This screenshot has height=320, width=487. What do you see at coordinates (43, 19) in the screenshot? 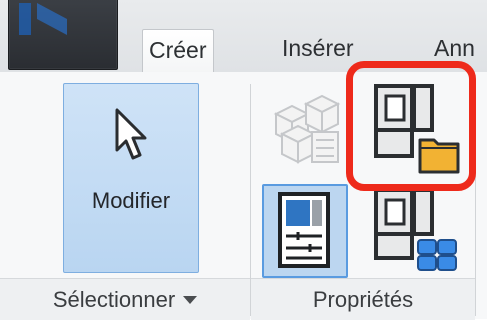
I see `app-logo-icon` at bounding box center [43, 19].